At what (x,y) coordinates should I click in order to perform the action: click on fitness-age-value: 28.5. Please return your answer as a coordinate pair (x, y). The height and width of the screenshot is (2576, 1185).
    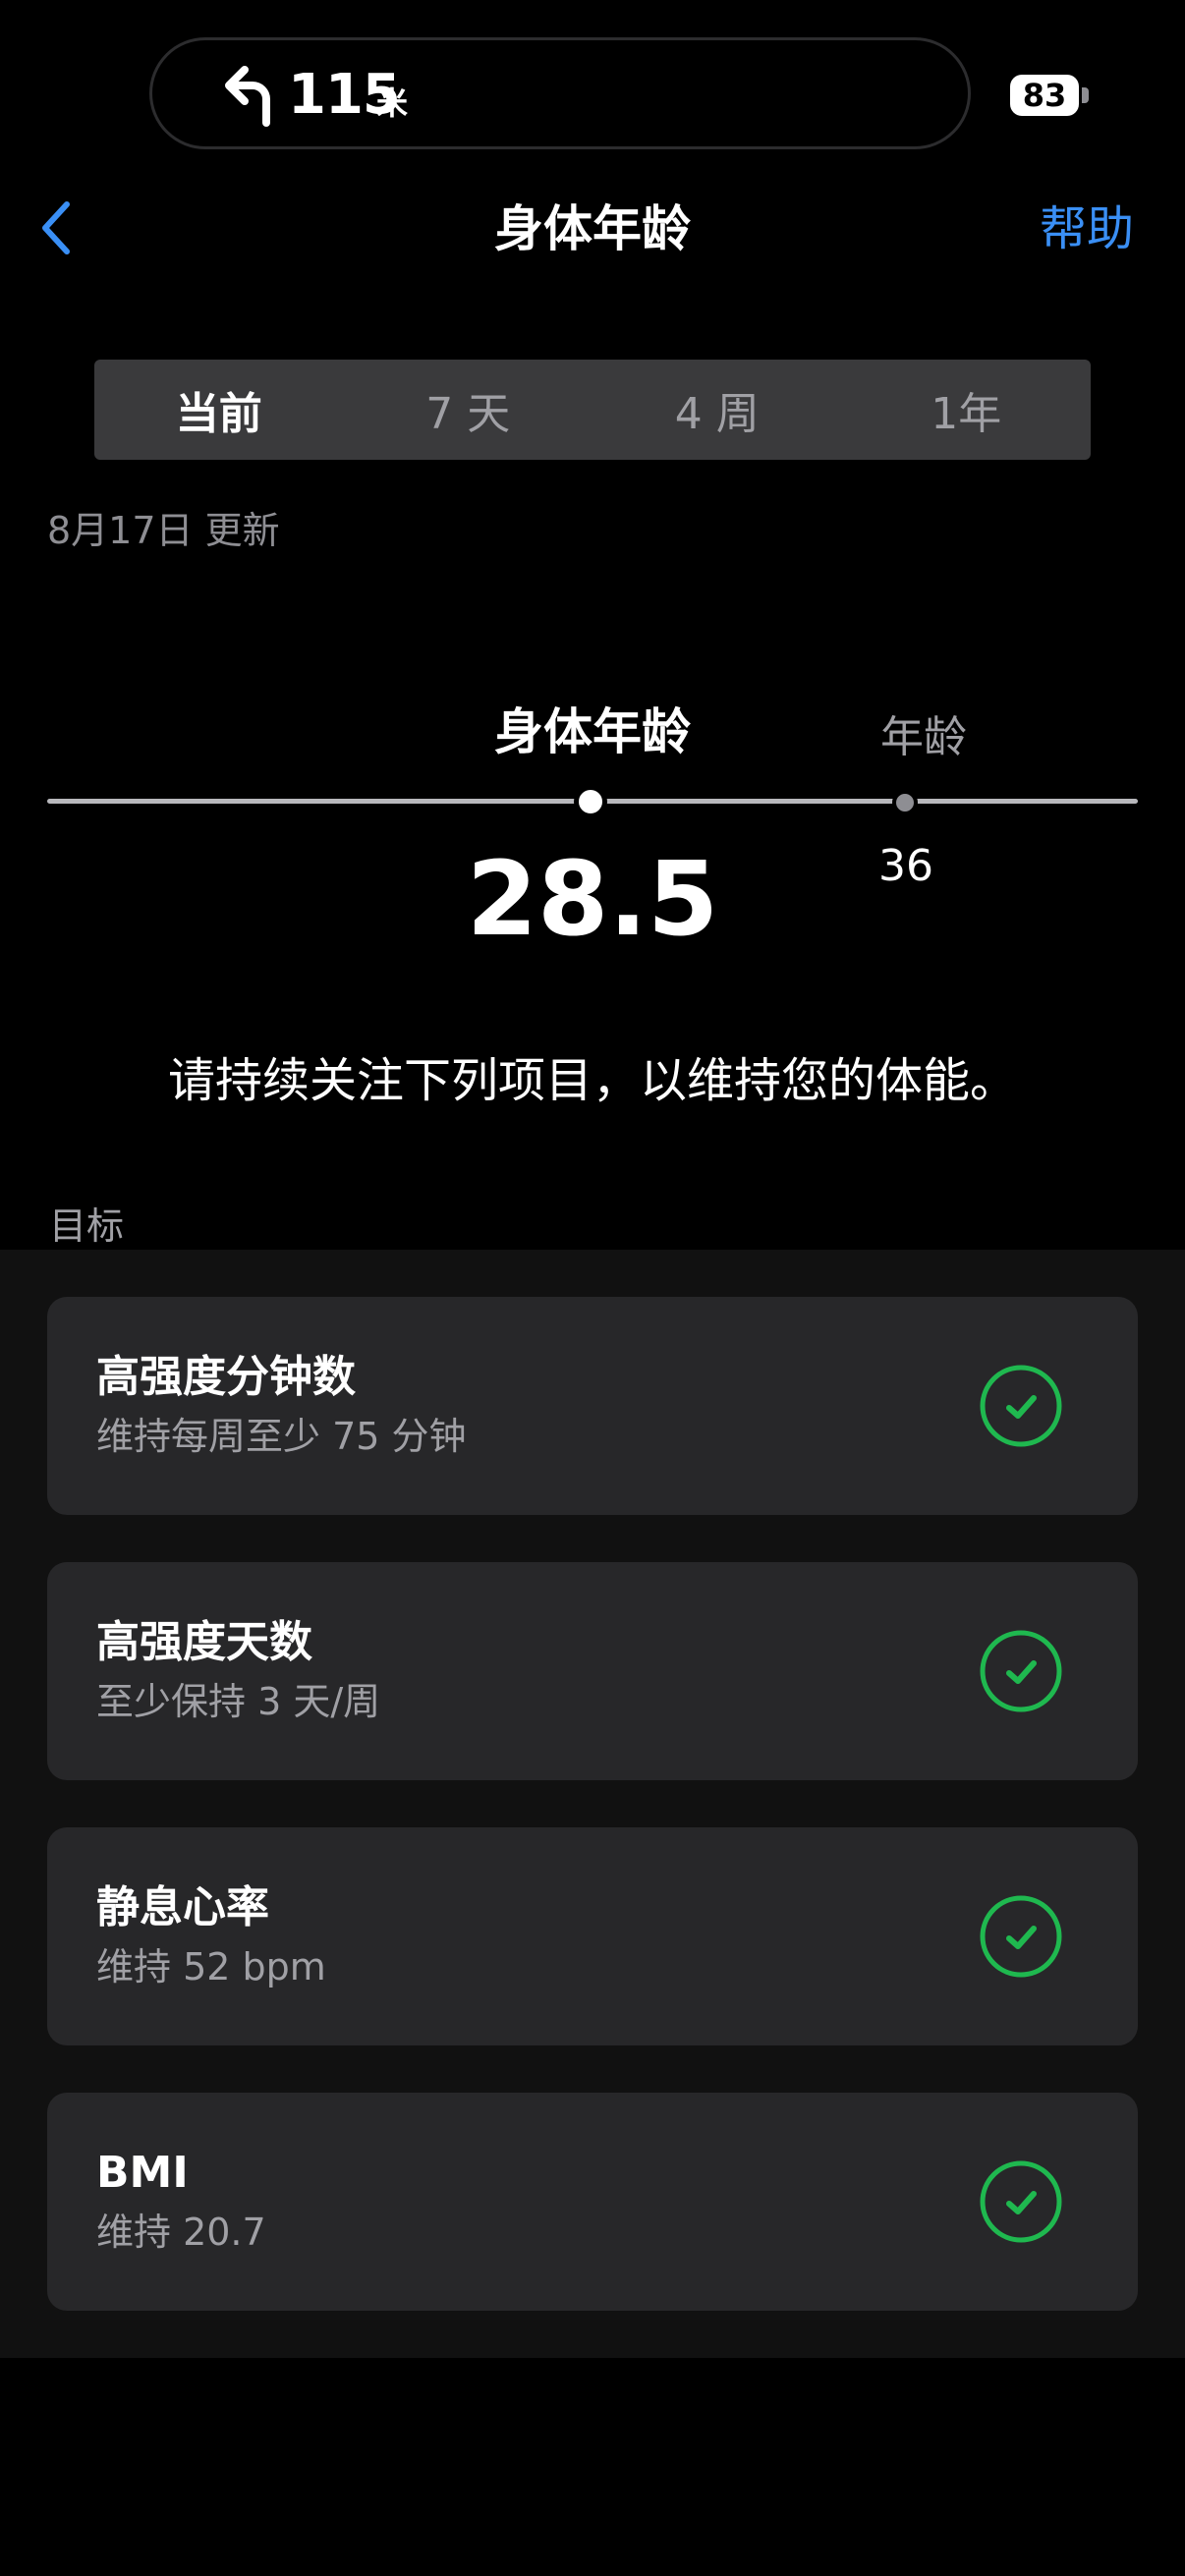
    Looking at the image, I should click on (592, 899).